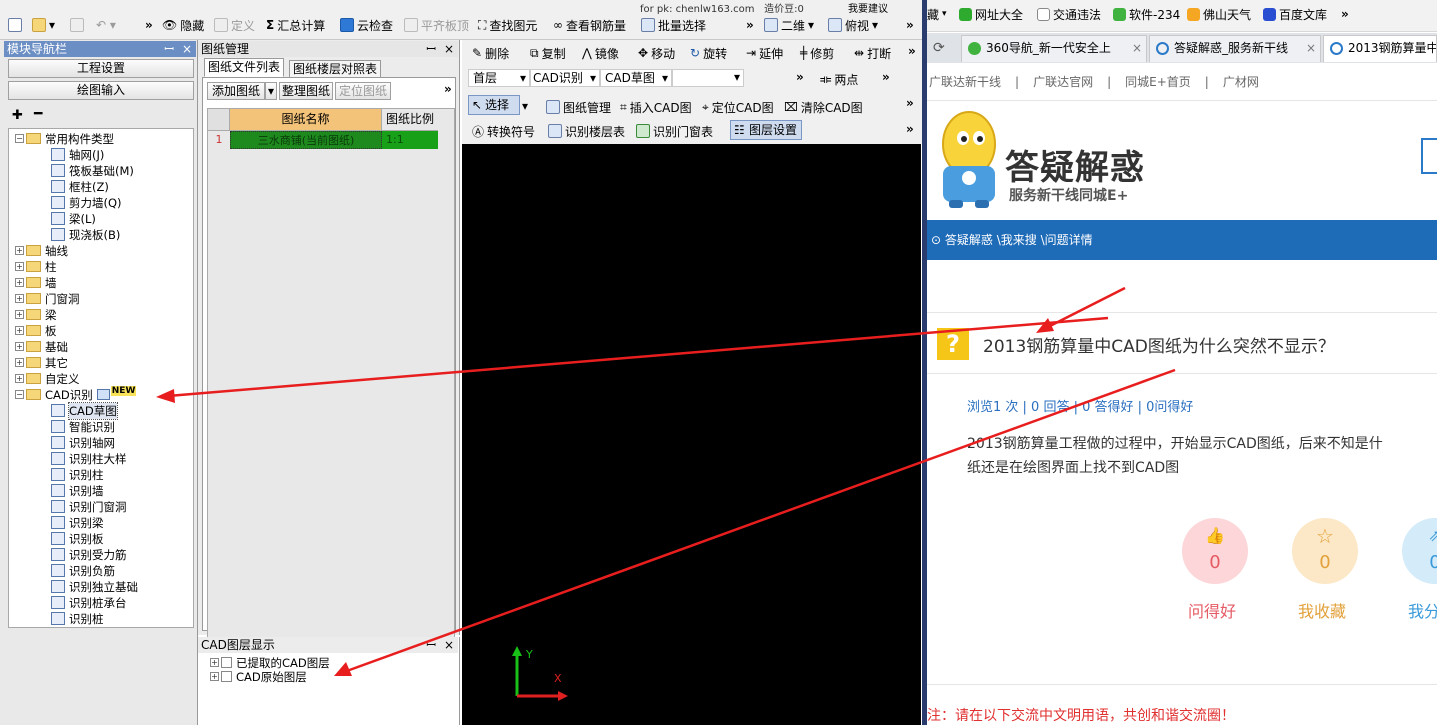  What do you see at coordinates (853, 25) in the screenshot?
I see `view-top-dropdown: 俯视 ▾` at bounding box center [853, 25].